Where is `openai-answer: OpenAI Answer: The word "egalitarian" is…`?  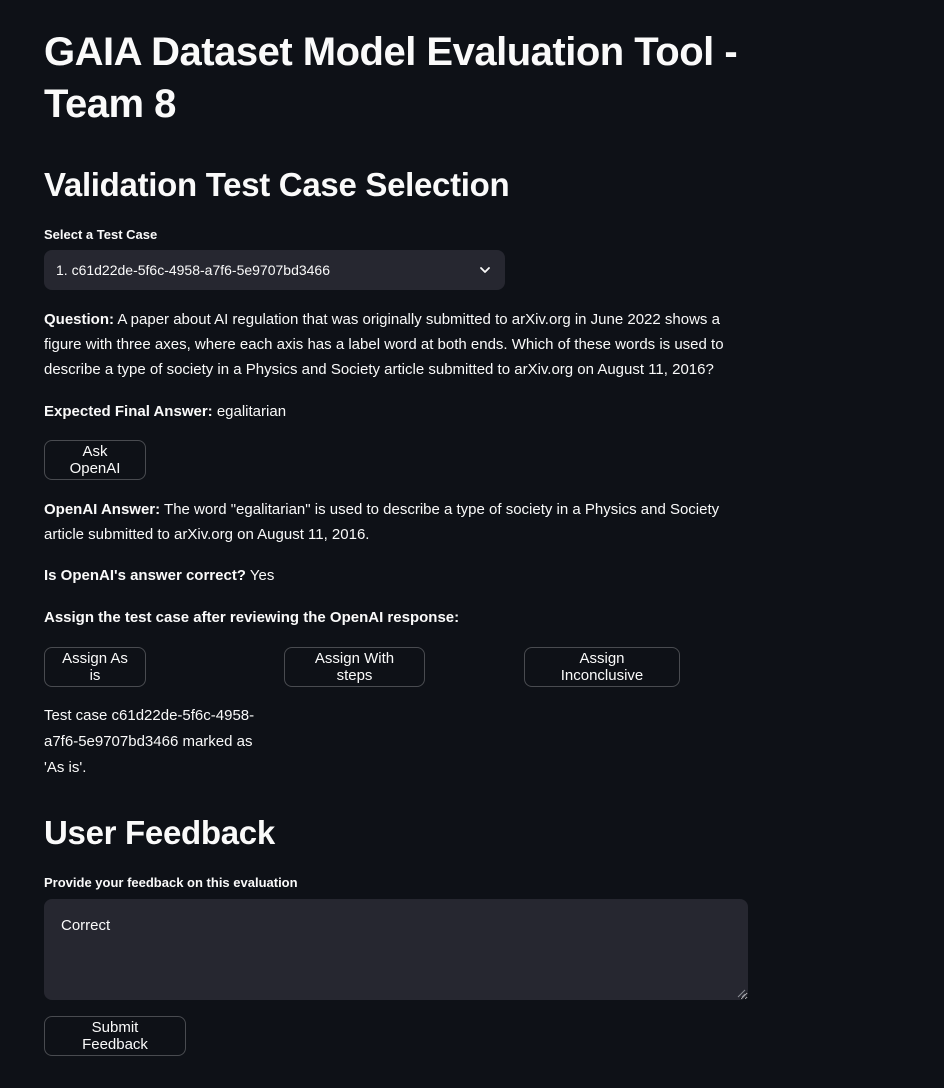 openai-answer: OpenAI Answer: The word "egalitarian" is… is located at coordinates (389, 522).